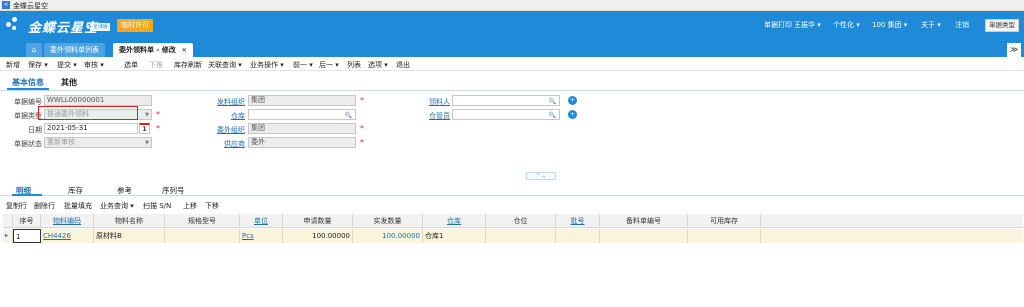 Image resolution: width=1024 pixels, height=307 pixels. Describe the element at coordinates (318, 236) in the screenshot. I see `cell-apply-qty: 100.00000` at that location.